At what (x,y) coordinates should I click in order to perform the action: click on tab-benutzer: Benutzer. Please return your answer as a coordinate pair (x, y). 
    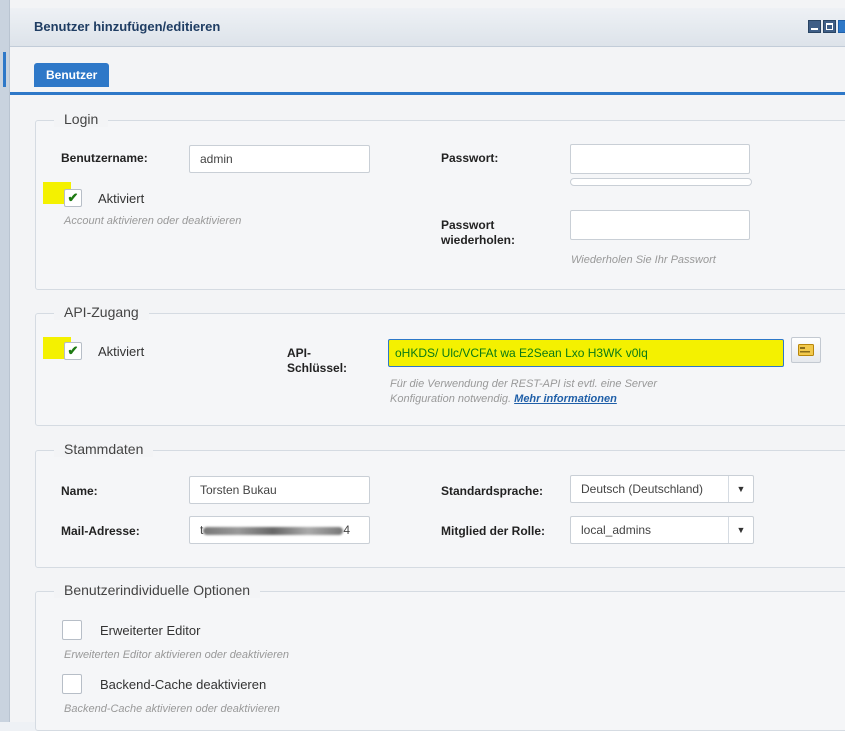
    Looking at the image, I should click on (72, 75).